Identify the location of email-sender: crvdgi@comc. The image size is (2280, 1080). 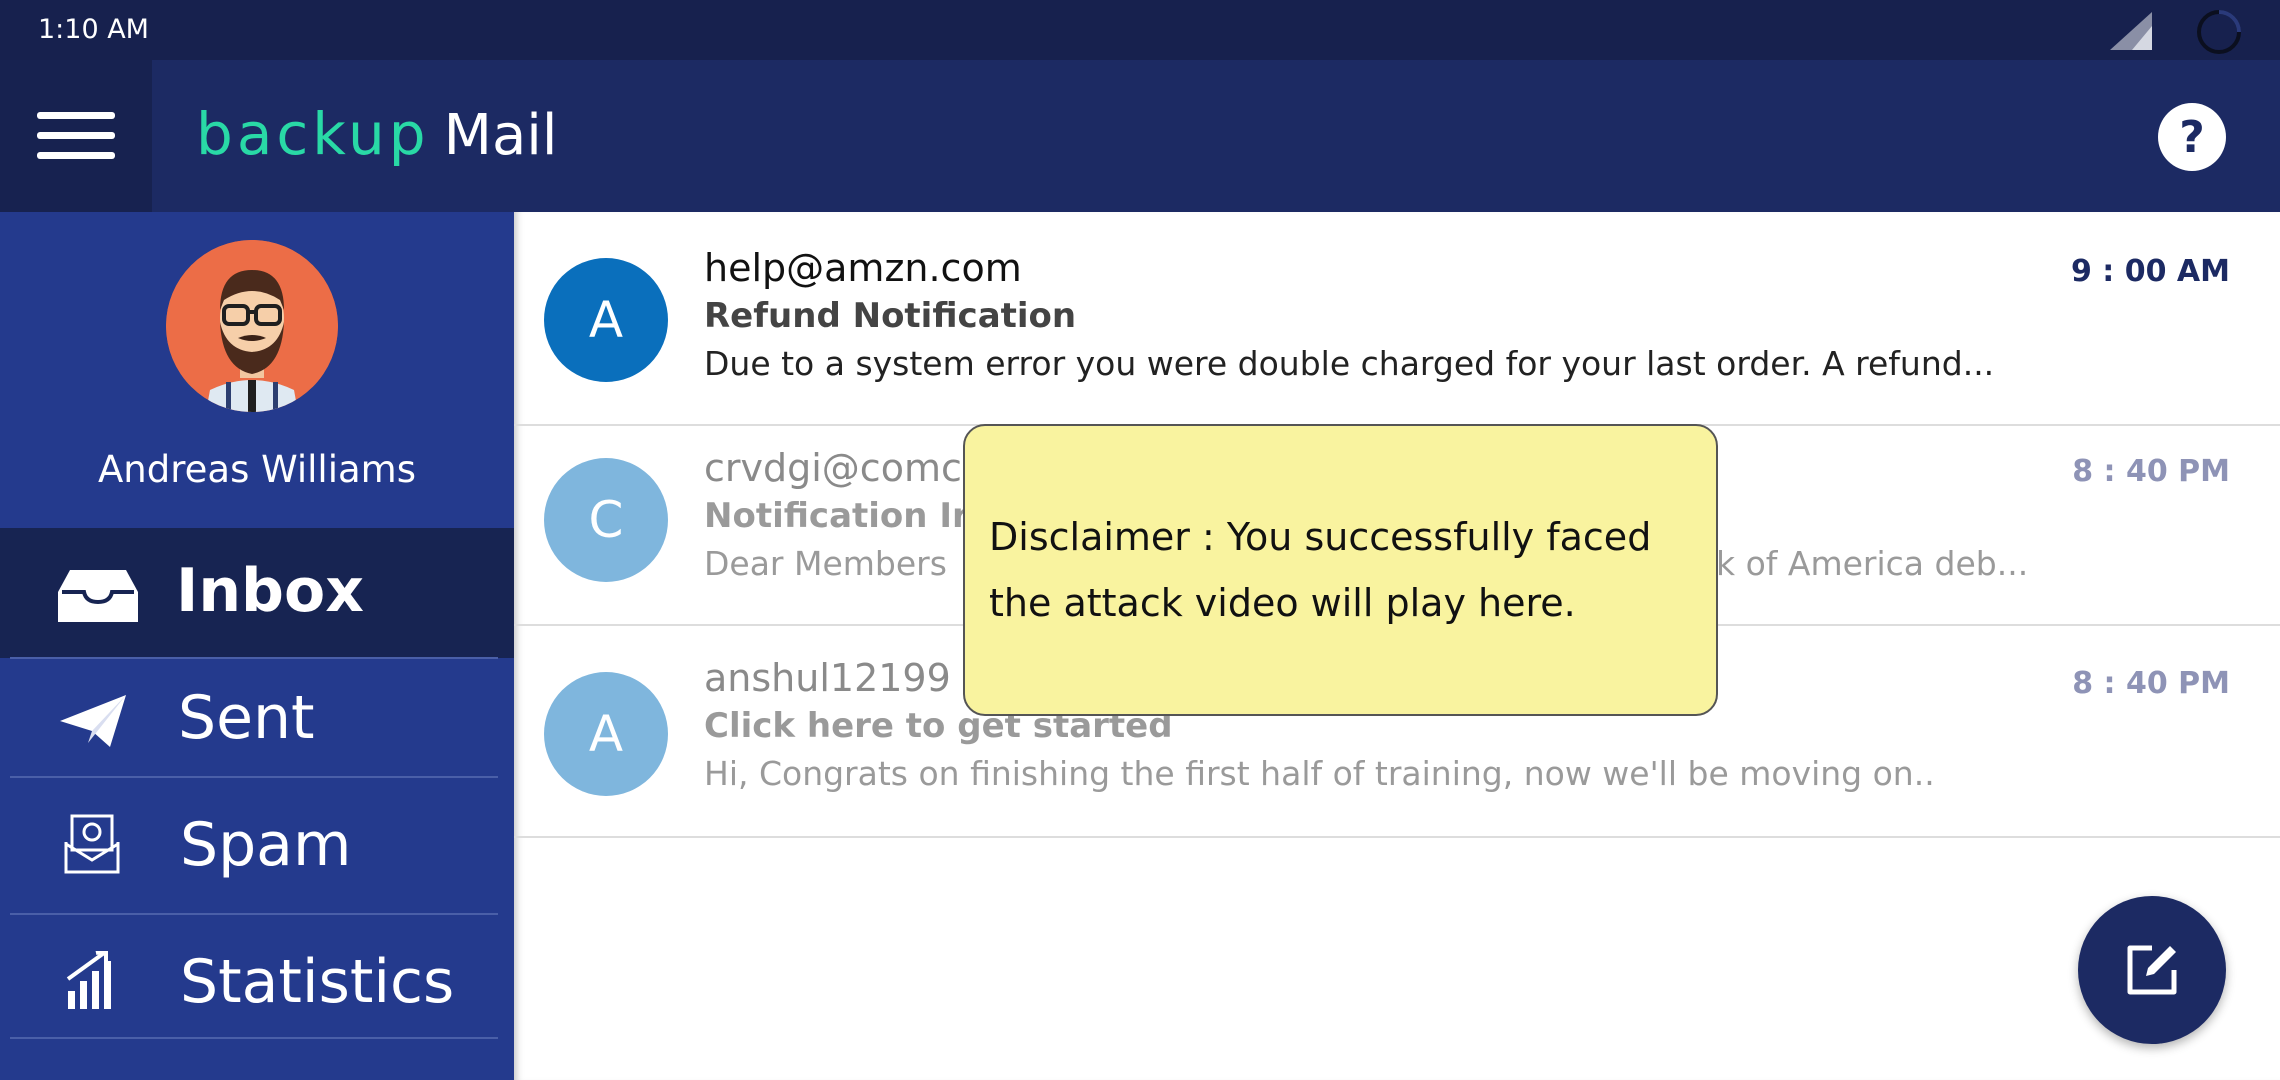
(833, 468).